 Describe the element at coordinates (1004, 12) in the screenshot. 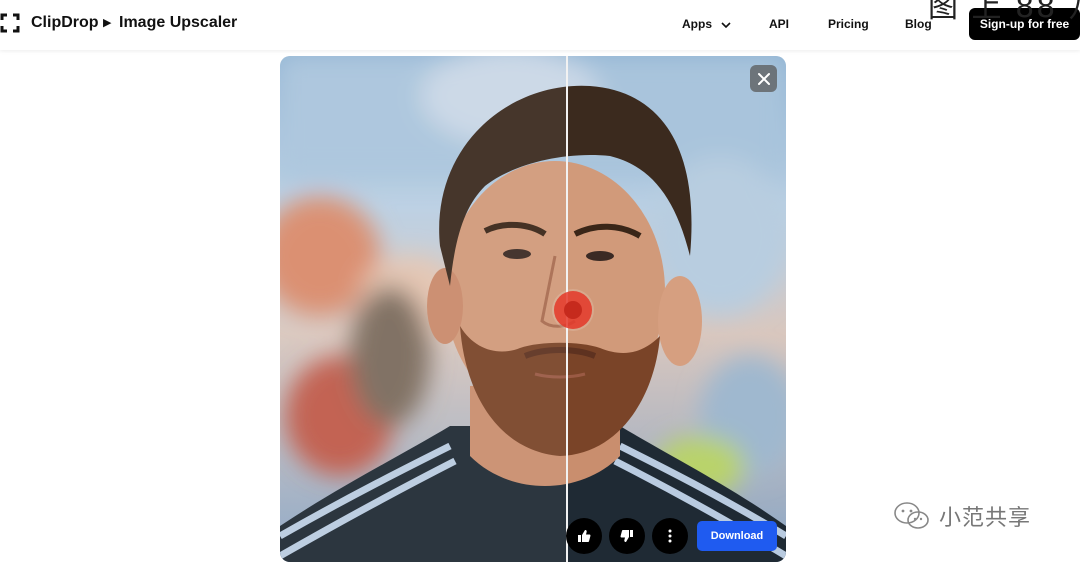

I see `overlay-caption-text: 图 上 88 八` at that location.